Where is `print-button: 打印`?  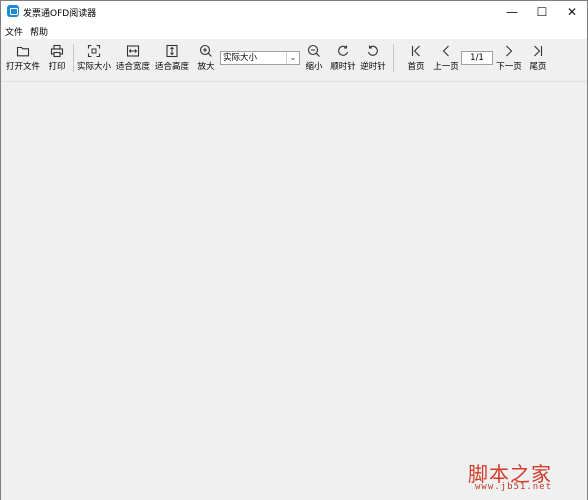 print-button: 打印 is located at coordinates (57, 58).